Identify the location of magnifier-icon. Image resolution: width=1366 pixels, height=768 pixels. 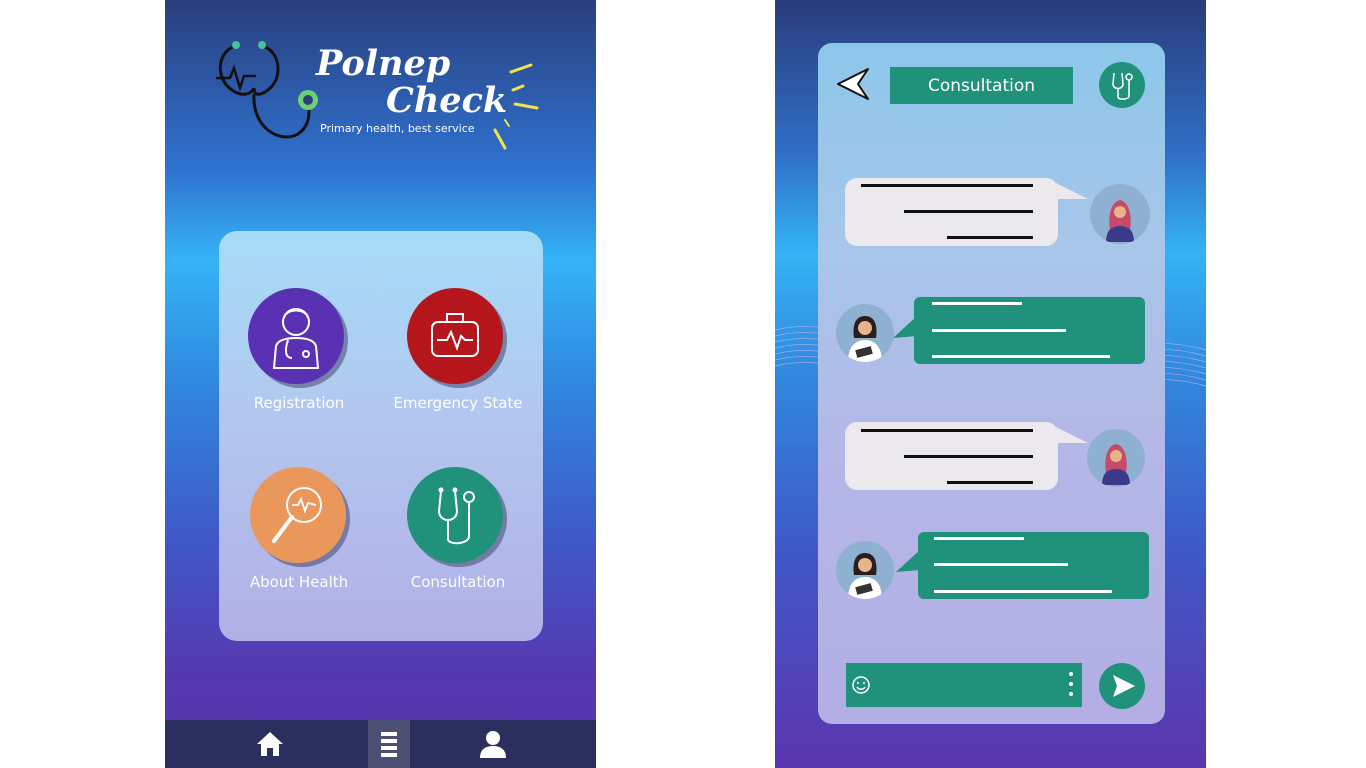
(297, 515).